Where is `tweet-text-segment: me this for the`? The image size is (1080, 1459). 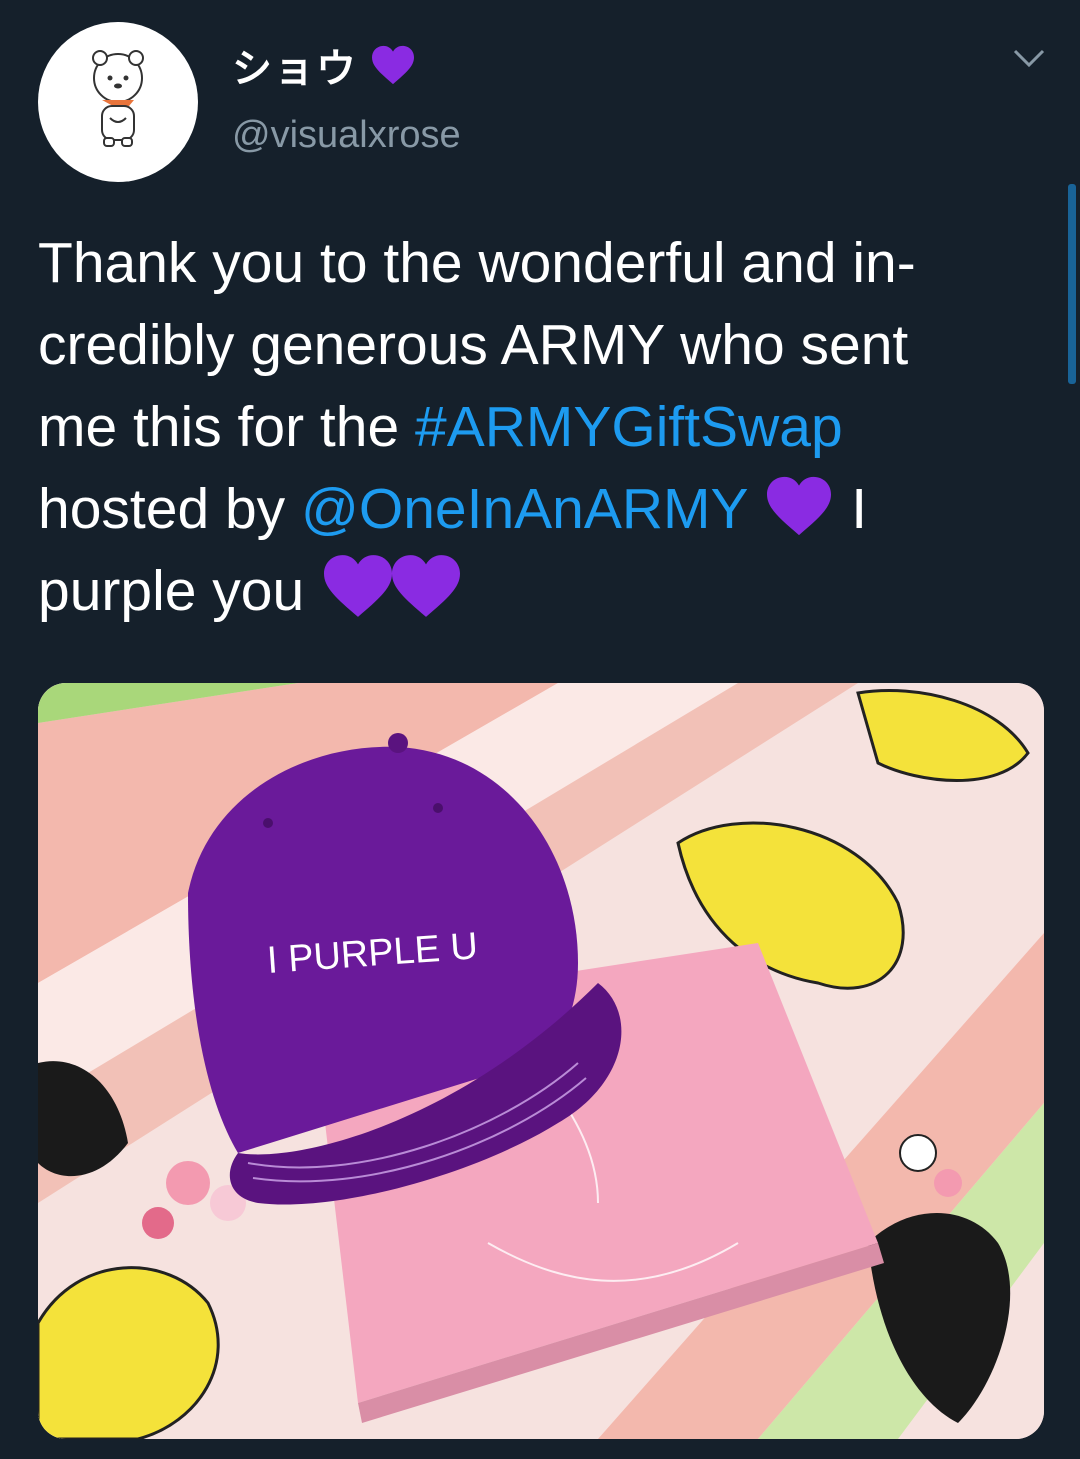 tweet-text-segment: me this for the is located at coordinates (226, 427).